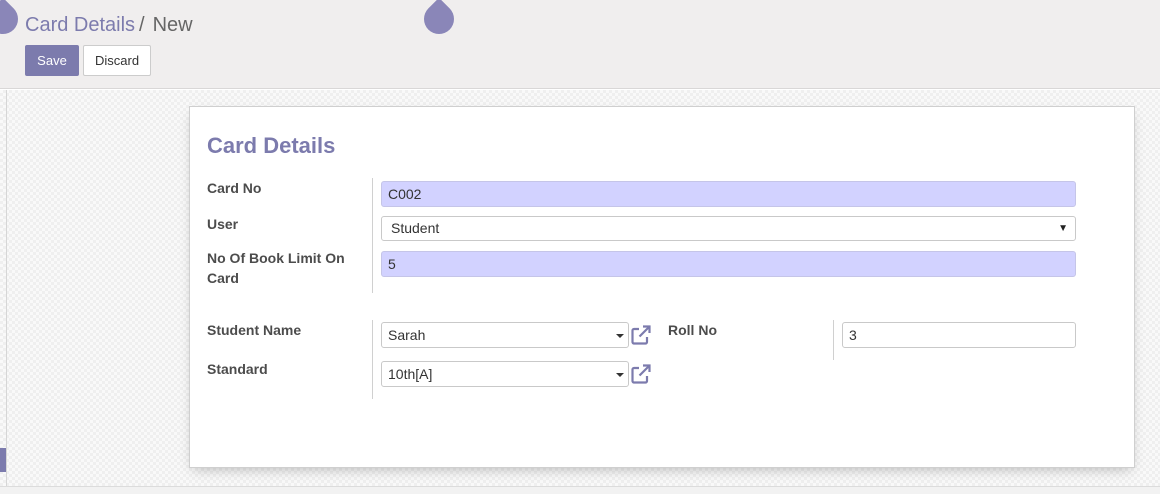 This screenshot has height=494, width=1160. What do you see at coordinates (580, 490) in the screenshot?
I see `bottom-bar` at bounding box center [580, 490].